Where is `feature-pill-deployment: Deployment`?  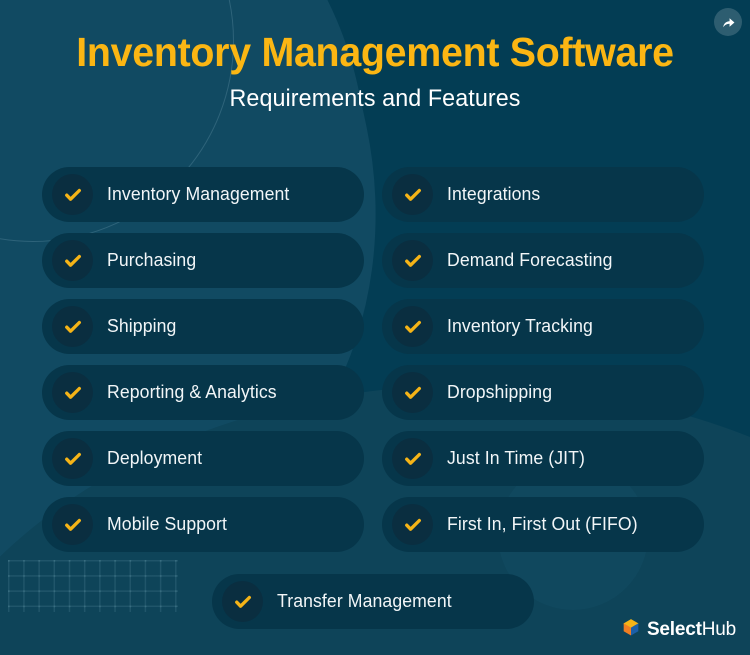
feature-pill-deployment: Deployment is located at coordinates (203, 458).